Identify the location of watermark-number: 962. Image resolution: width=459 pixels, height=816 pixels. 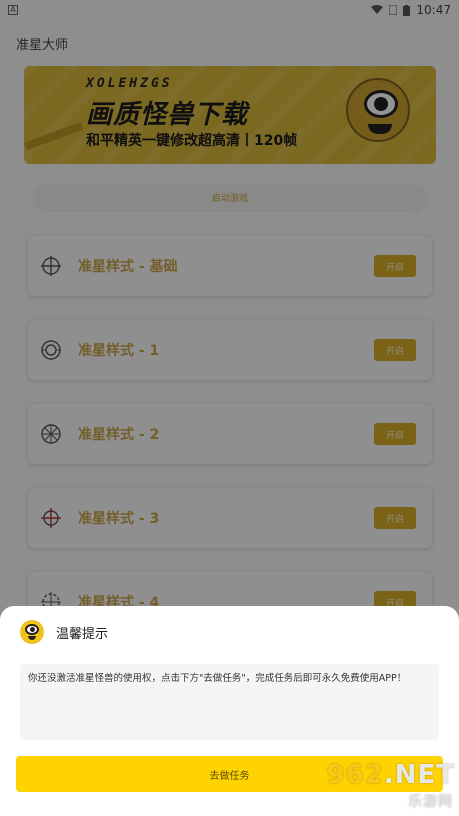
(355, 775).